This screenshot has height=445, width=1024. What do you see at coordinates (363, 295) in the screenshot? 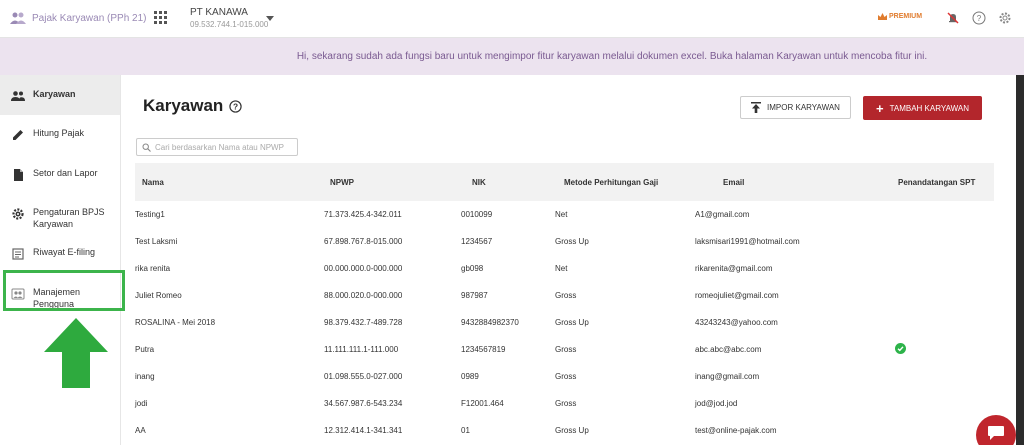
I see `cell-npwp: 88.000.020.0-000.000` at bounding box center [363, 295].